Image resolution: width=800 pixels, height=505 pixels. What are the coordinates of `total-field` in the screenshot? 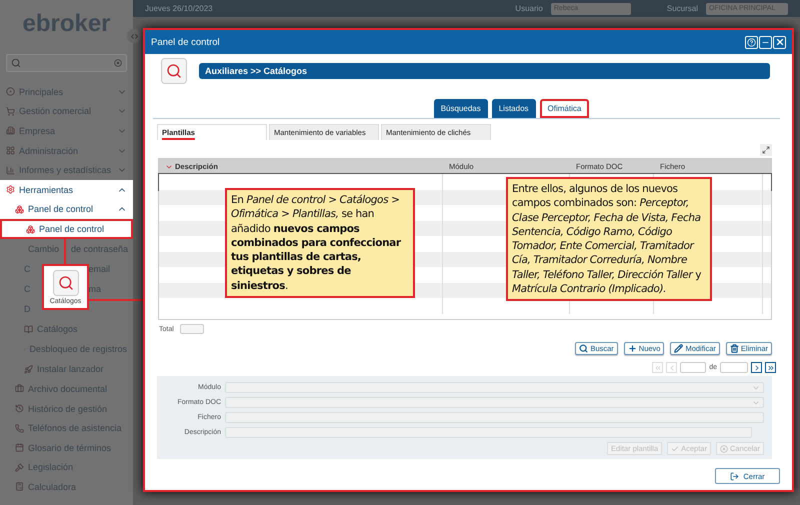 It's located at (192, 329).